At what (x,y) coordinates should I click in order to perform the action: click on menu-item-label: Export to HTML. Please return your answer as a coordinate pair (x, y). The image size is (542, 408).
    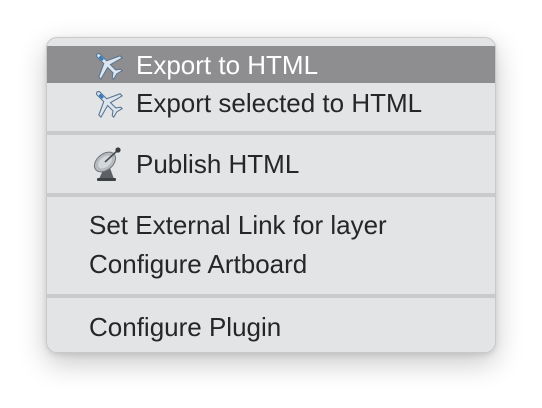
    Looking at the image, I should click on (227, 64).